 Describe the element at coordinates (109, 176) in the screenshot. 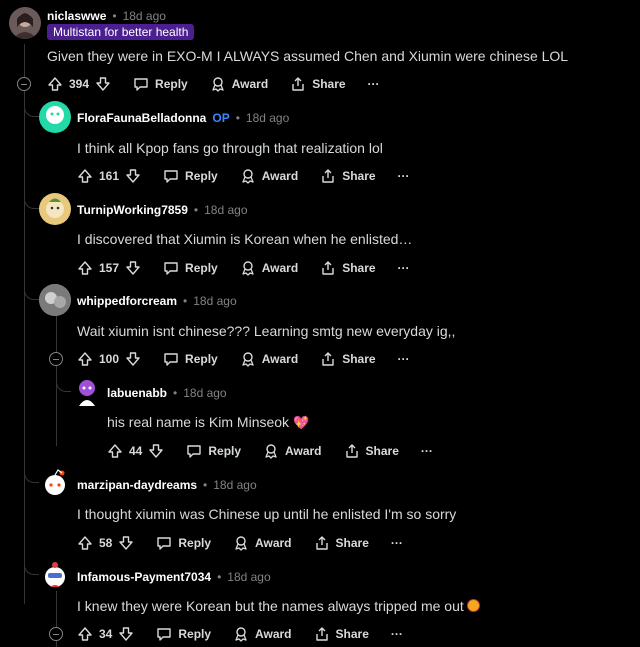

I see `vote-count: 161` at that location.